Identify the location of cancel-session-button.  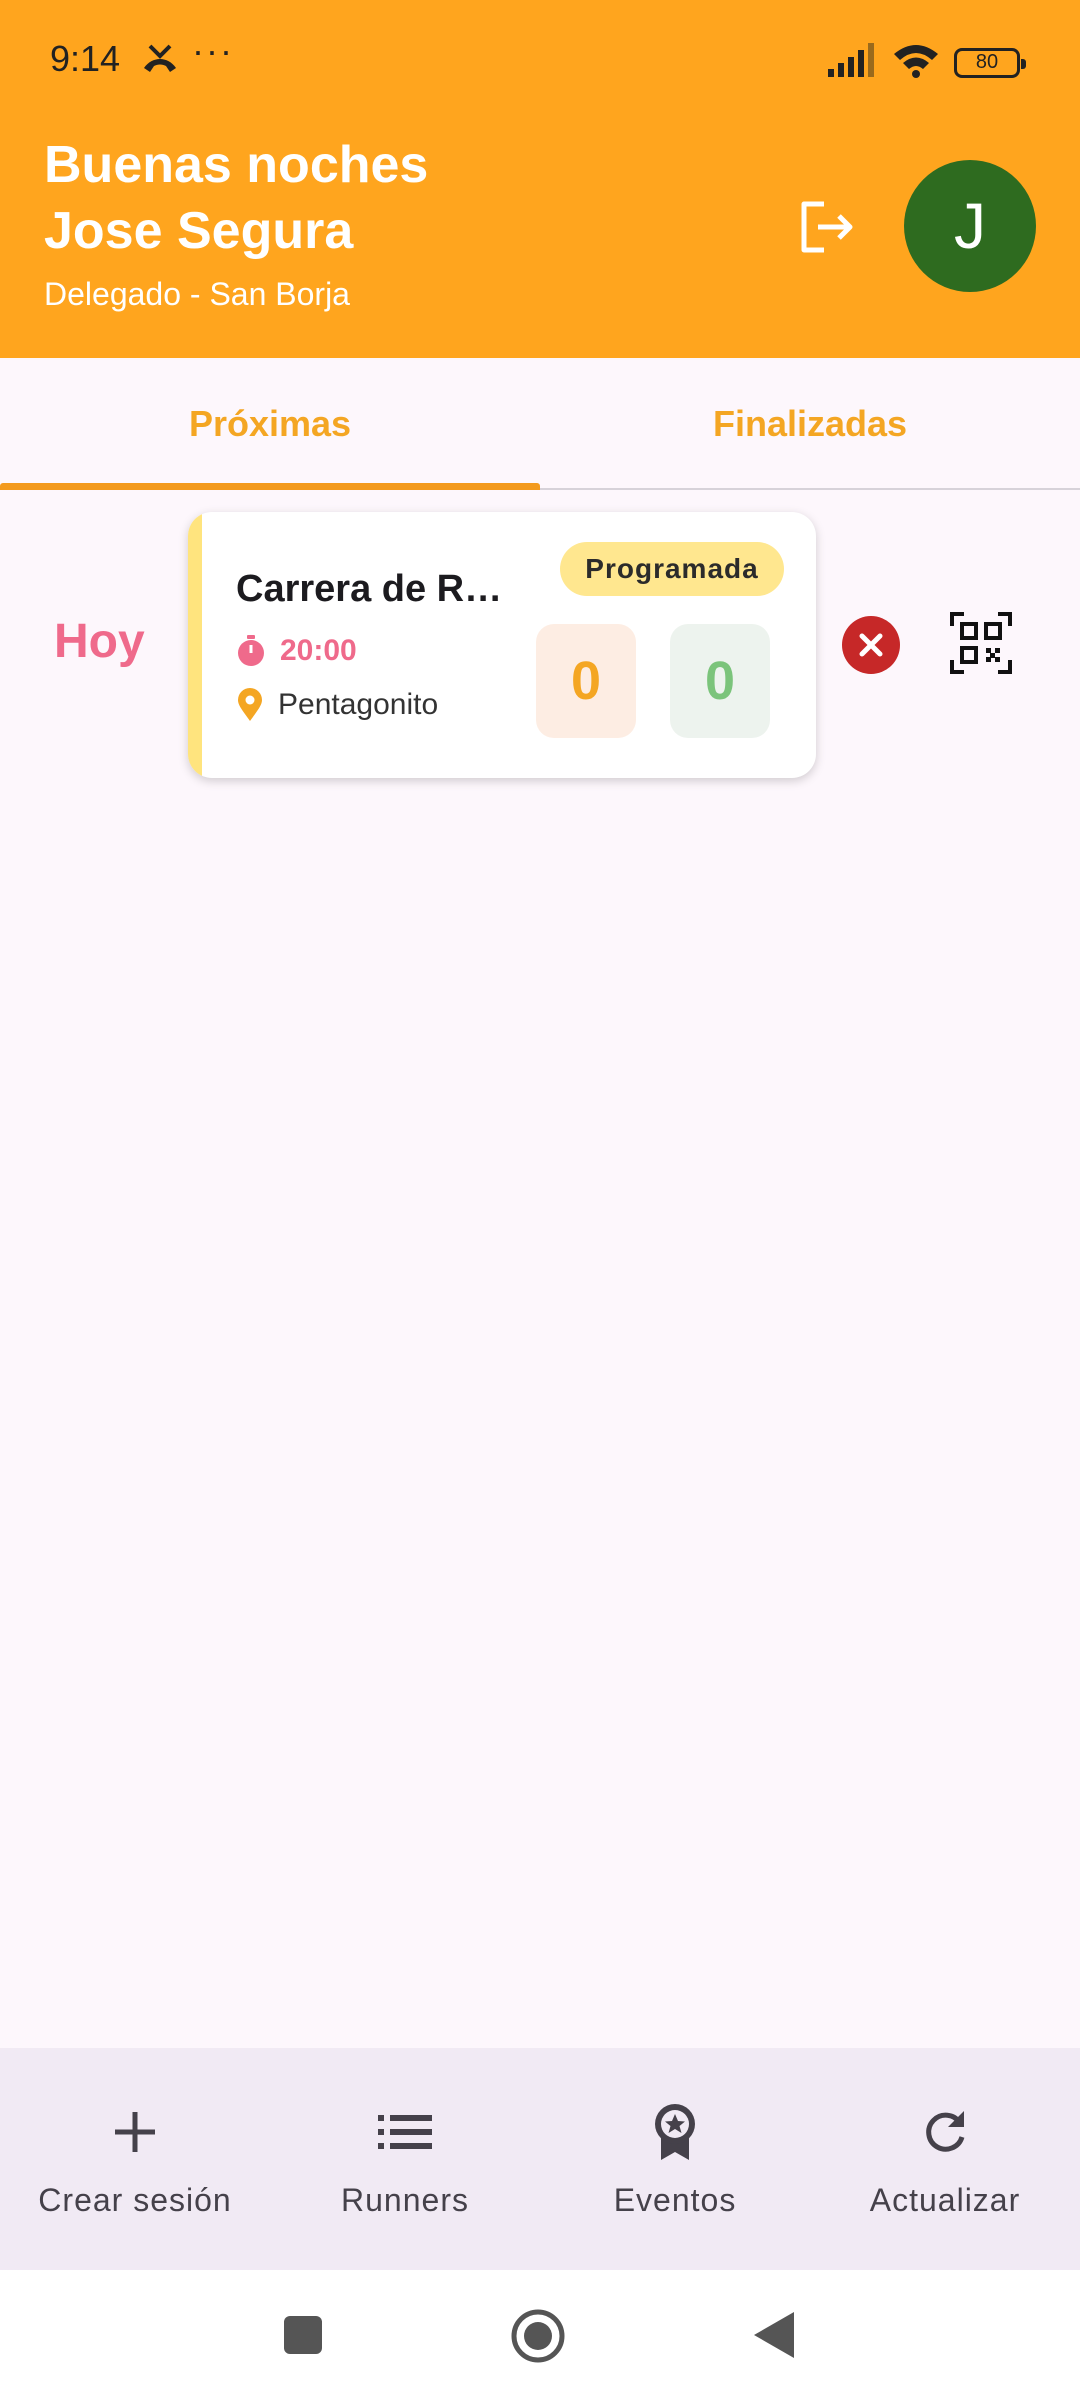
(871, 645).